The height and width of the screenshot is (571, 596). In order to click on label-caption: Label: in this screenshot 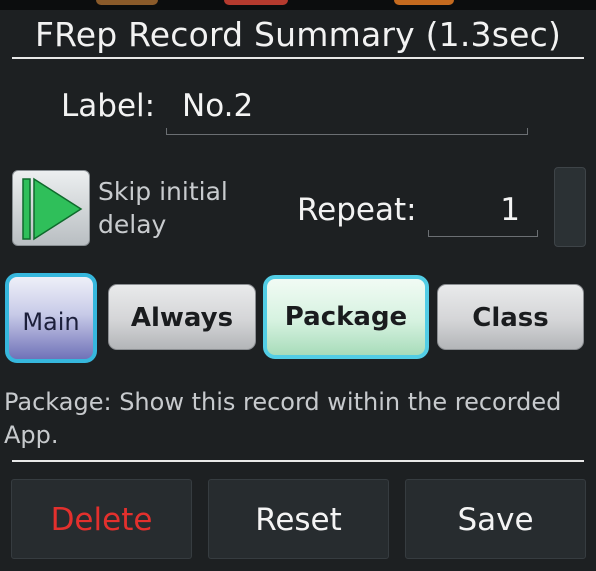, I will do `click(108, 106)`.